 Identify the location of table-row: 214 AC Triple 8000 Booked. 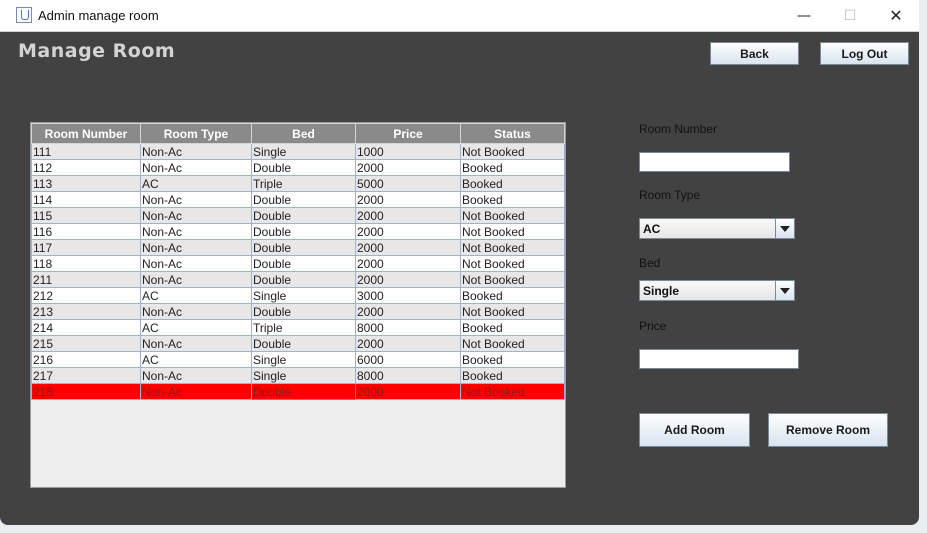
(298, 327).